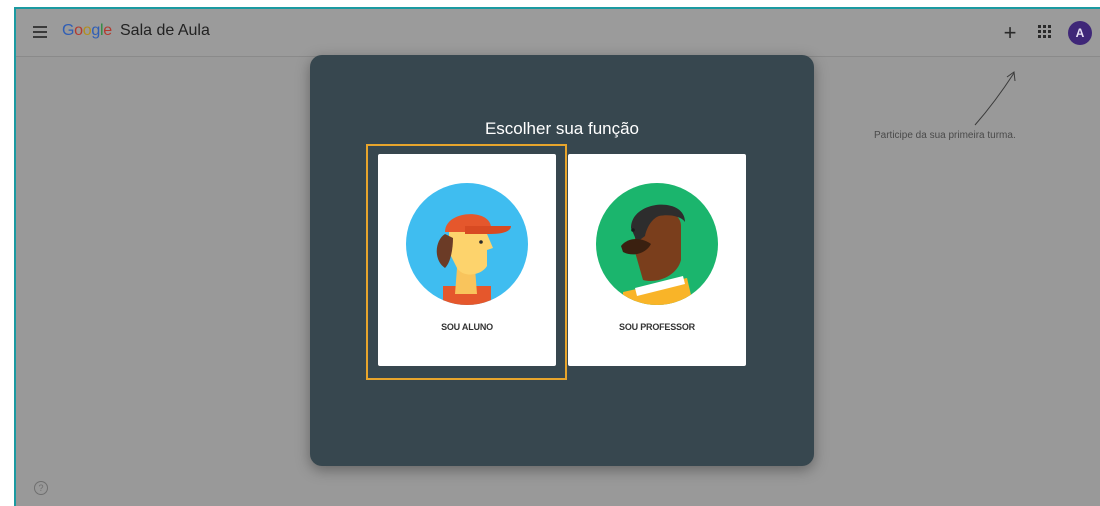  I want to click on menu-icon, so click(40, 32).